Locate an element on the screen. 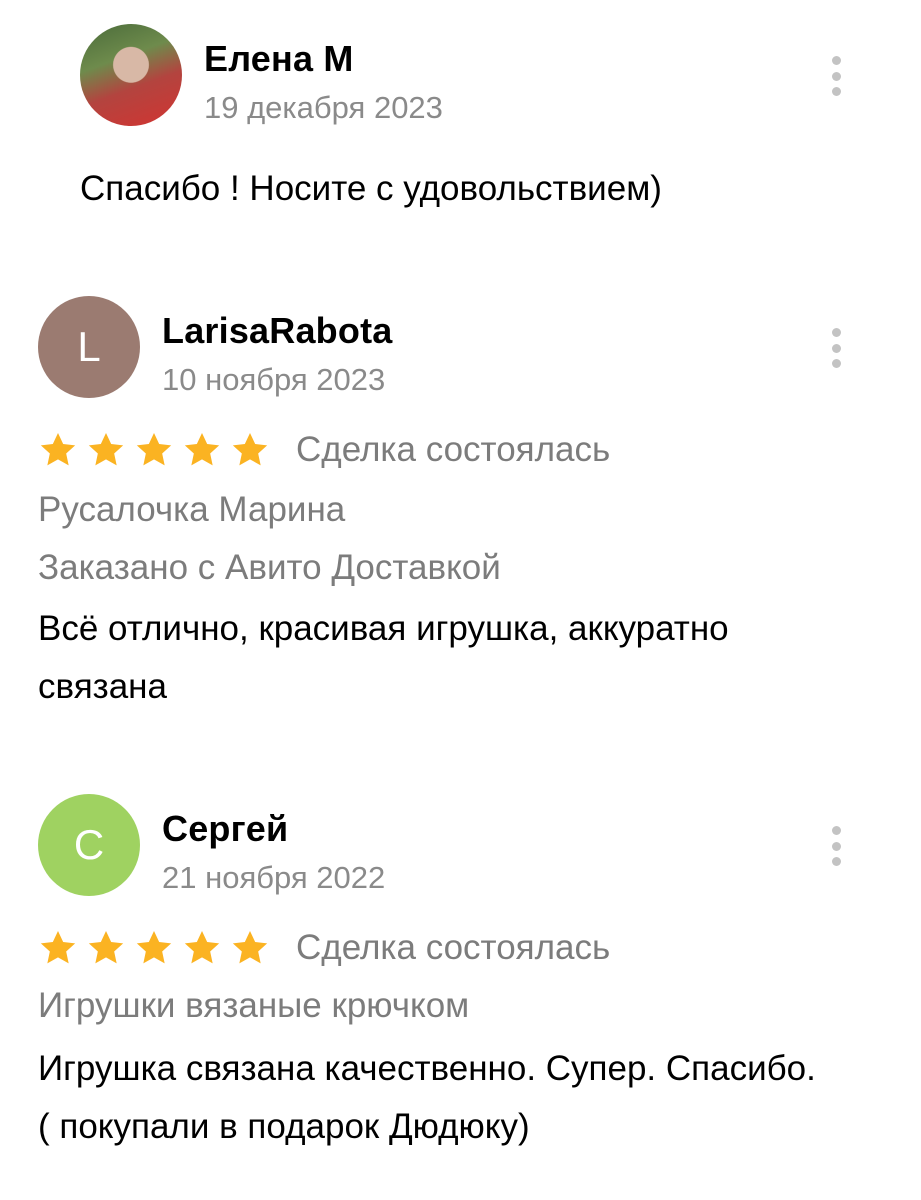 Image resolution: width=921 pixels, height=1200 pixels. review-text: Спасибо ! Носите с удовольствием) is located at coordinates (371, 188).